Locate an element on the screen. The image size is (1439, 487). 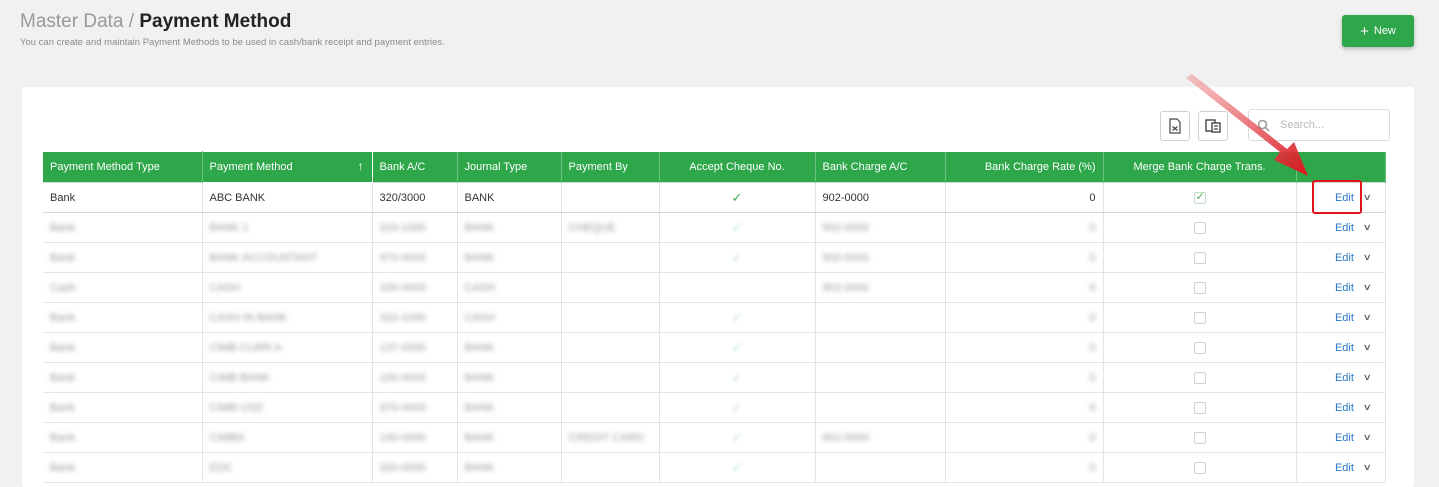
cell-charge-ac is located at coordinates (880, 407).